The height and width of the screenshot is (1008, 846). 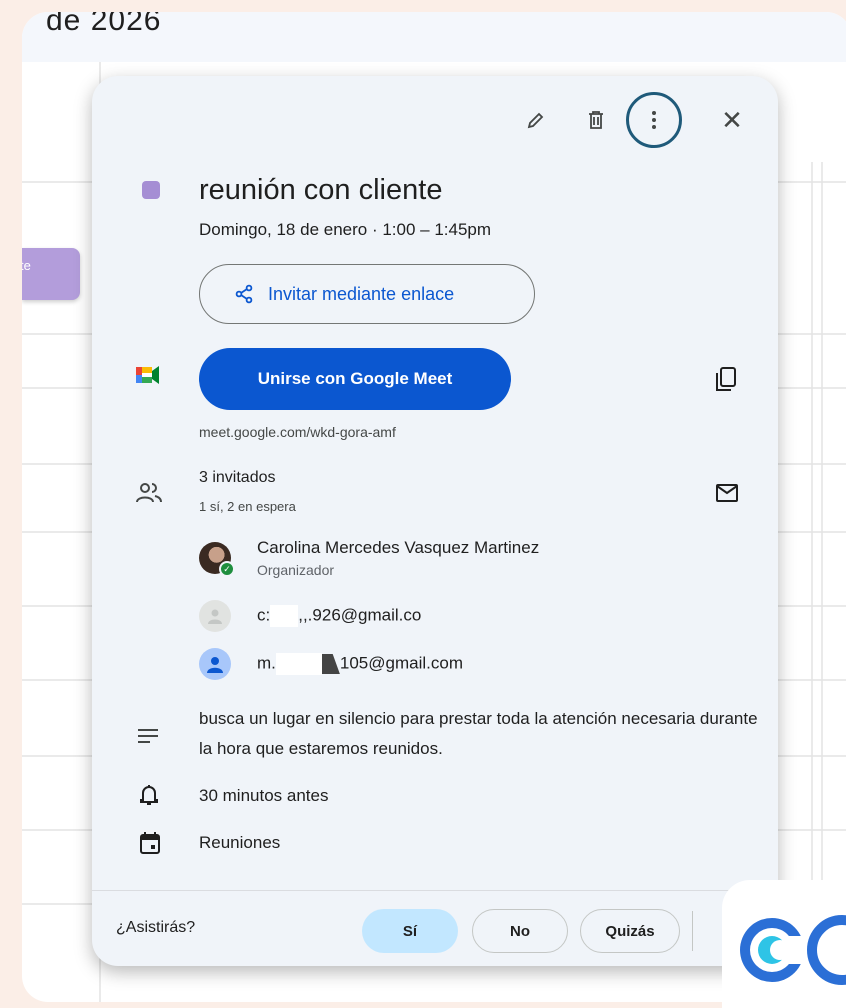 I want to click on meet-link: meet.google.com/wkd-gora-amf, so click(x=297, y=432).